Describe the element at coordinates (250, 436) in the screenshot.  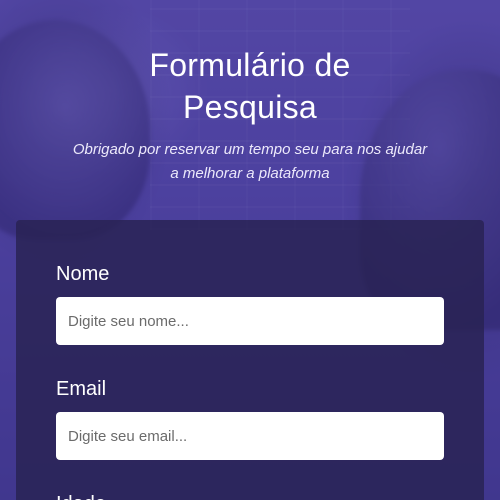
I see `email-input` at that location.